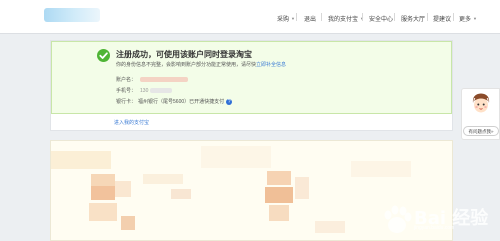  I want to click on bank-row: 银行卡： 福州银行（尾号5600）已开通快捷支付?, so click(174, 101).